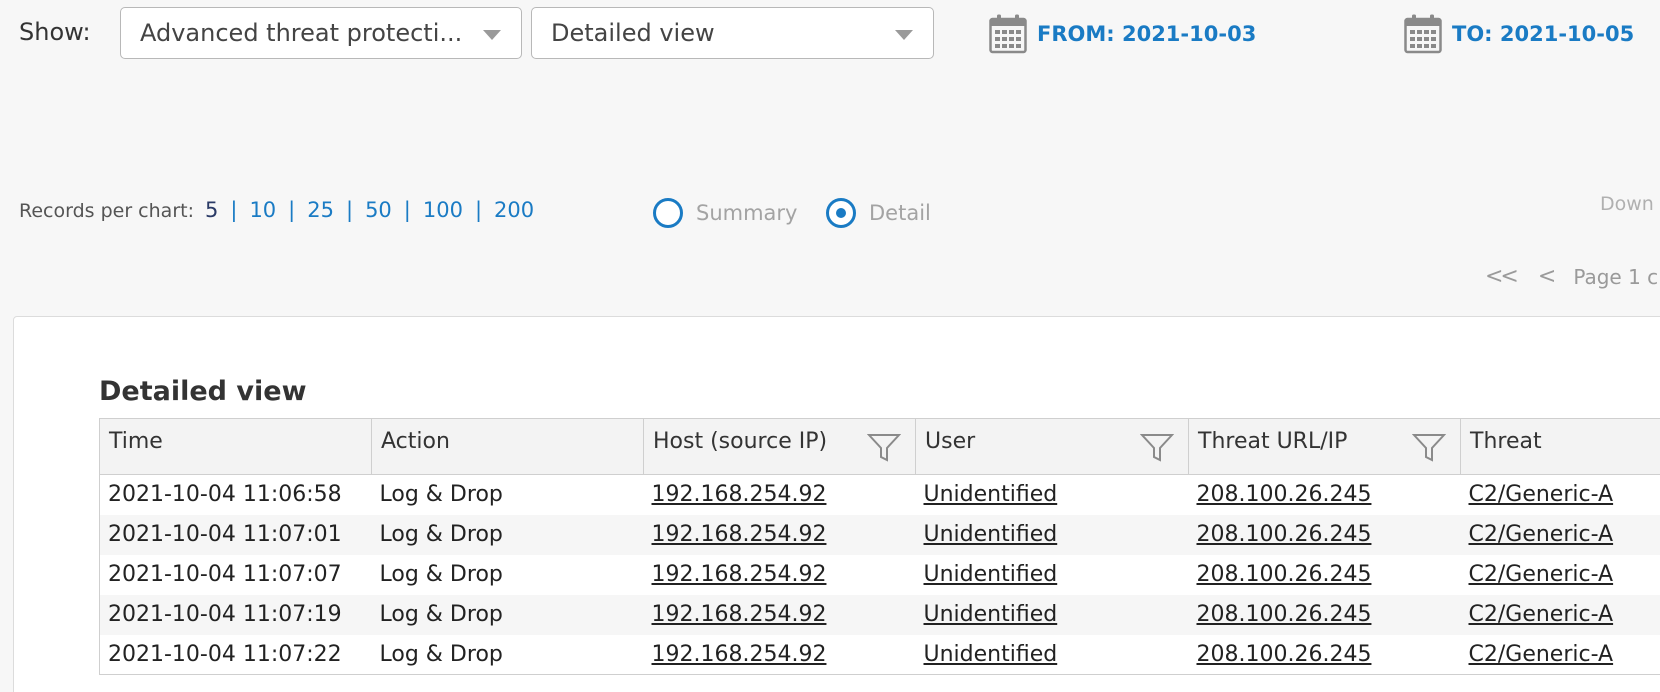 This screenshot has width=1660, height=692. I want to click on from-date-label: FROM: 2021-10-03, so click(1146, 34).